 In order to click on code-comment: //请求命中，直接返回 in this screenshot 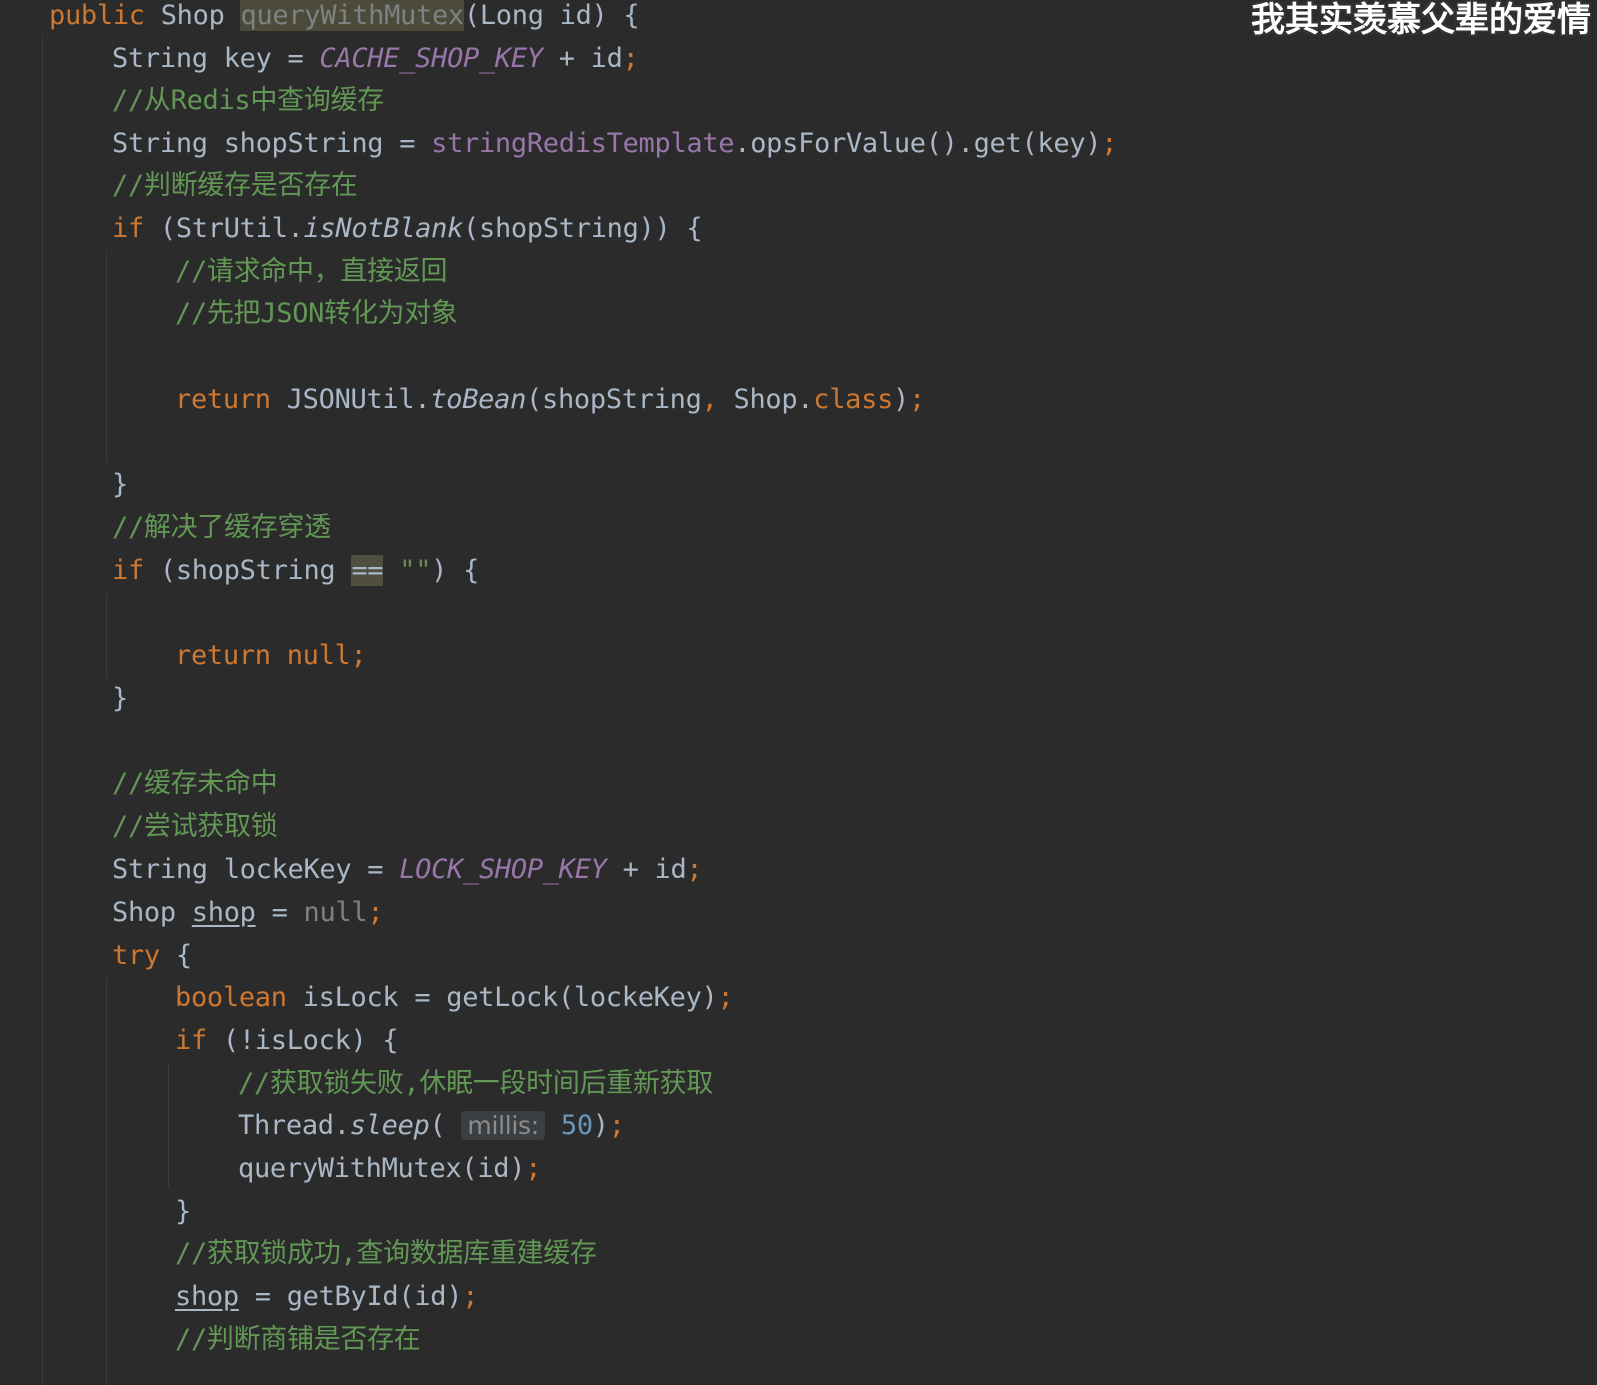, I will do `click(311, 272)`.